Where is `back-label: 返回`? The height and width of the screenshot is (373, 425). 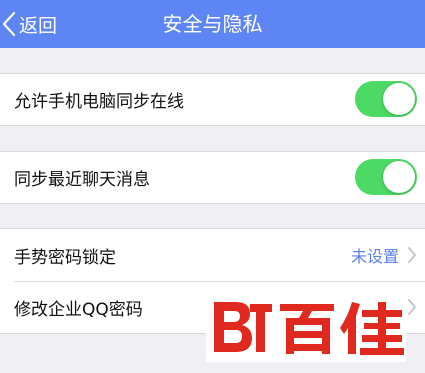
back-label: 返回 is located at coordinates (38, 25).